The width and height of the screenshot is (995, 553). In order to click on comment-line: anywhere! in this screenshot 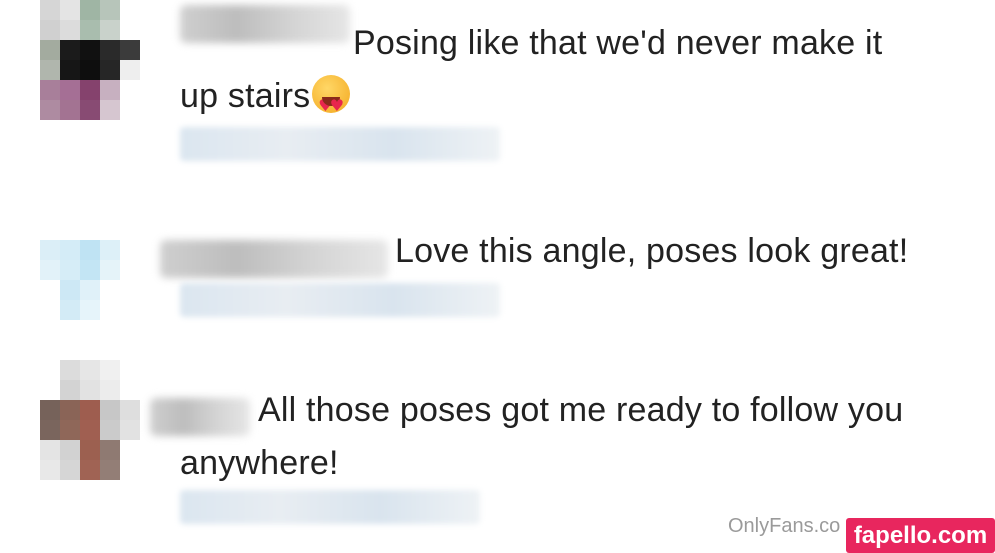, I will do `click(259, 463)`.